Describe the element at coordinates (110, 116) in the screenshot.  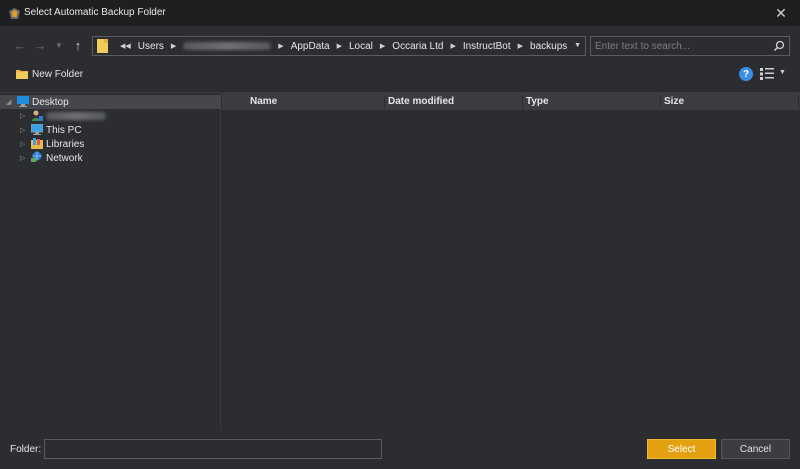
I see `tree-item-user: ▷` at that location.